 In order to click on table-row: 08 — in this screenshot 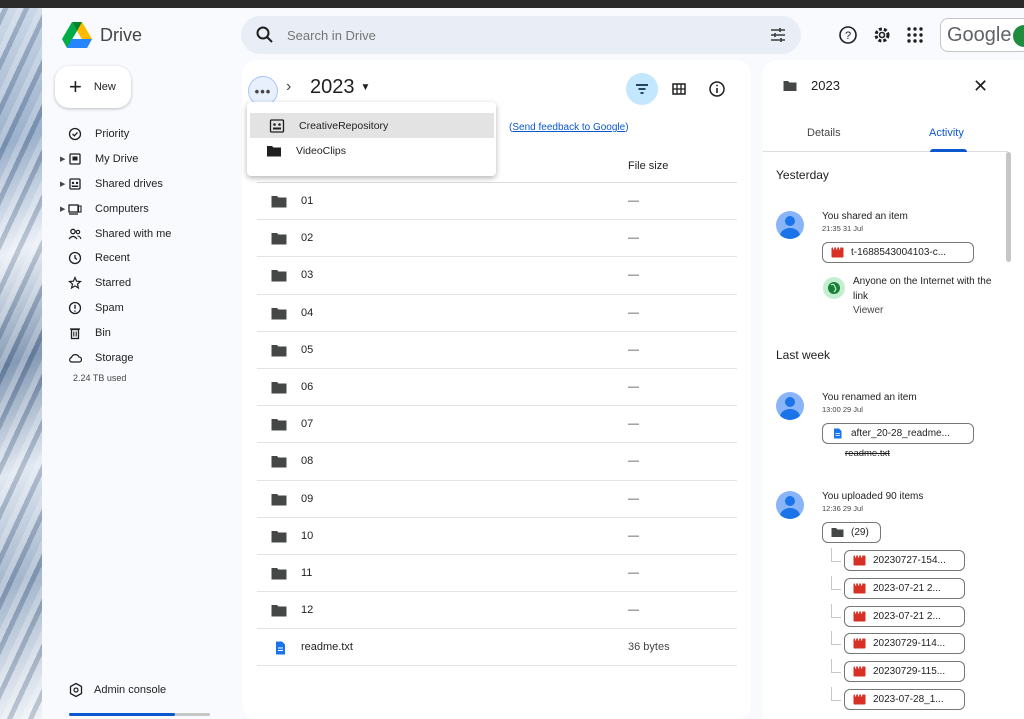, I will do `click(497, 462)`.